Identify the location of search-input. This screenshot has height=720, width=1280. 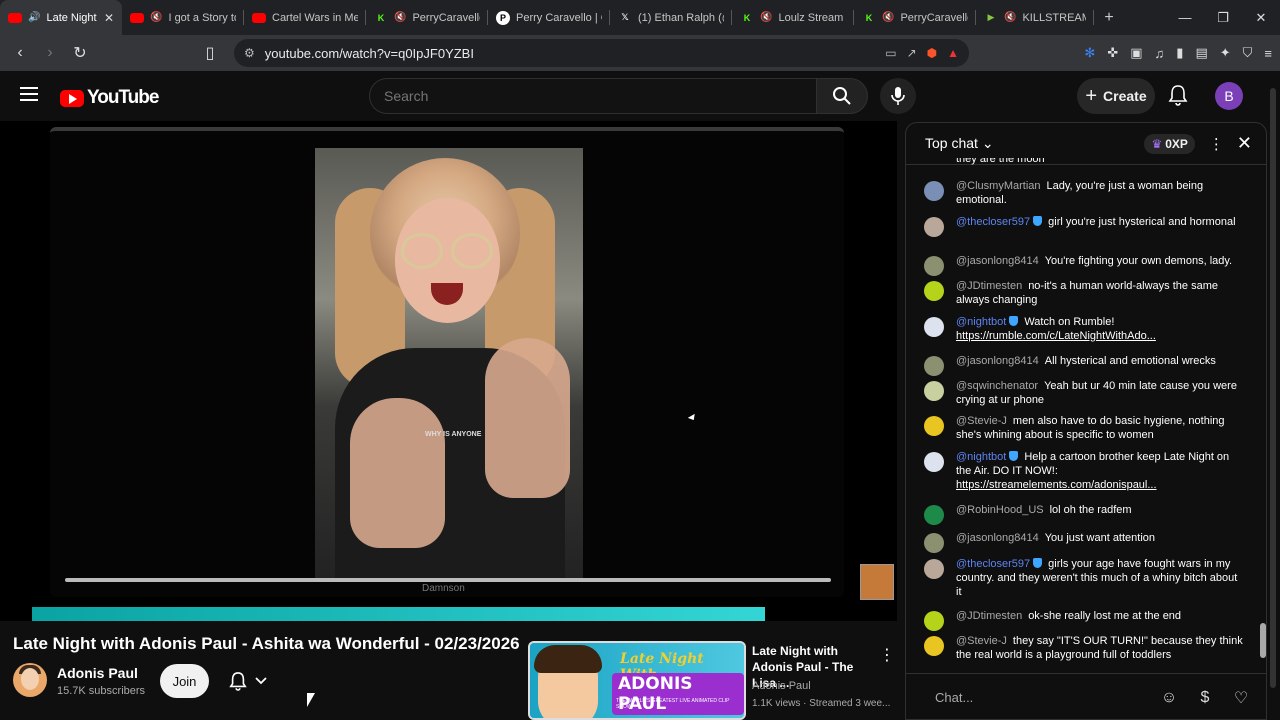
(593, 96).